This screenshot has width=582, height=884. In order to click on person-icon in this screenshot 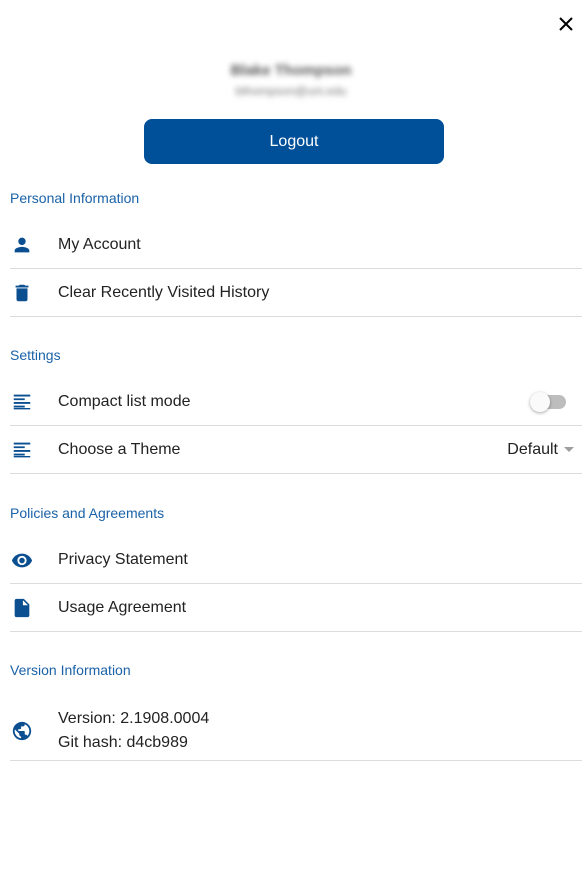, I will do `click(22, 245)`.